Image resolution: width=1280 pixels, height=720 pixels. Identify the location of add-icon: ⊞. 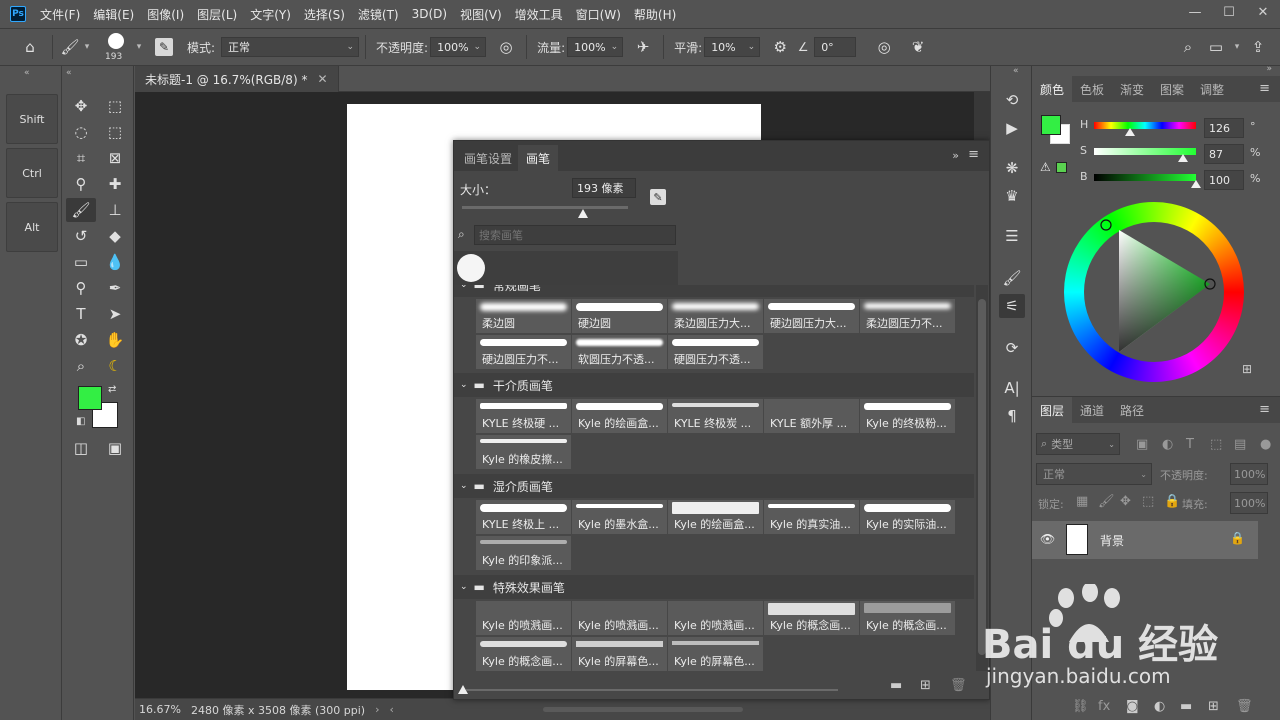
(1247, 369).